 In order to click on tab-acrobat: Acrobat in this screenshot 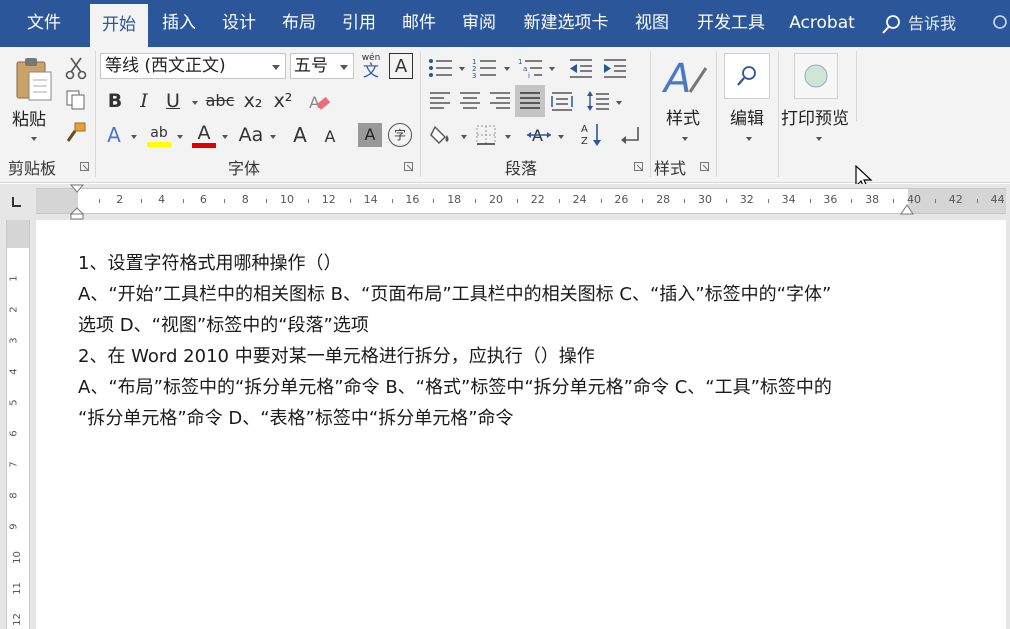, I will do `click(822, 23)`.